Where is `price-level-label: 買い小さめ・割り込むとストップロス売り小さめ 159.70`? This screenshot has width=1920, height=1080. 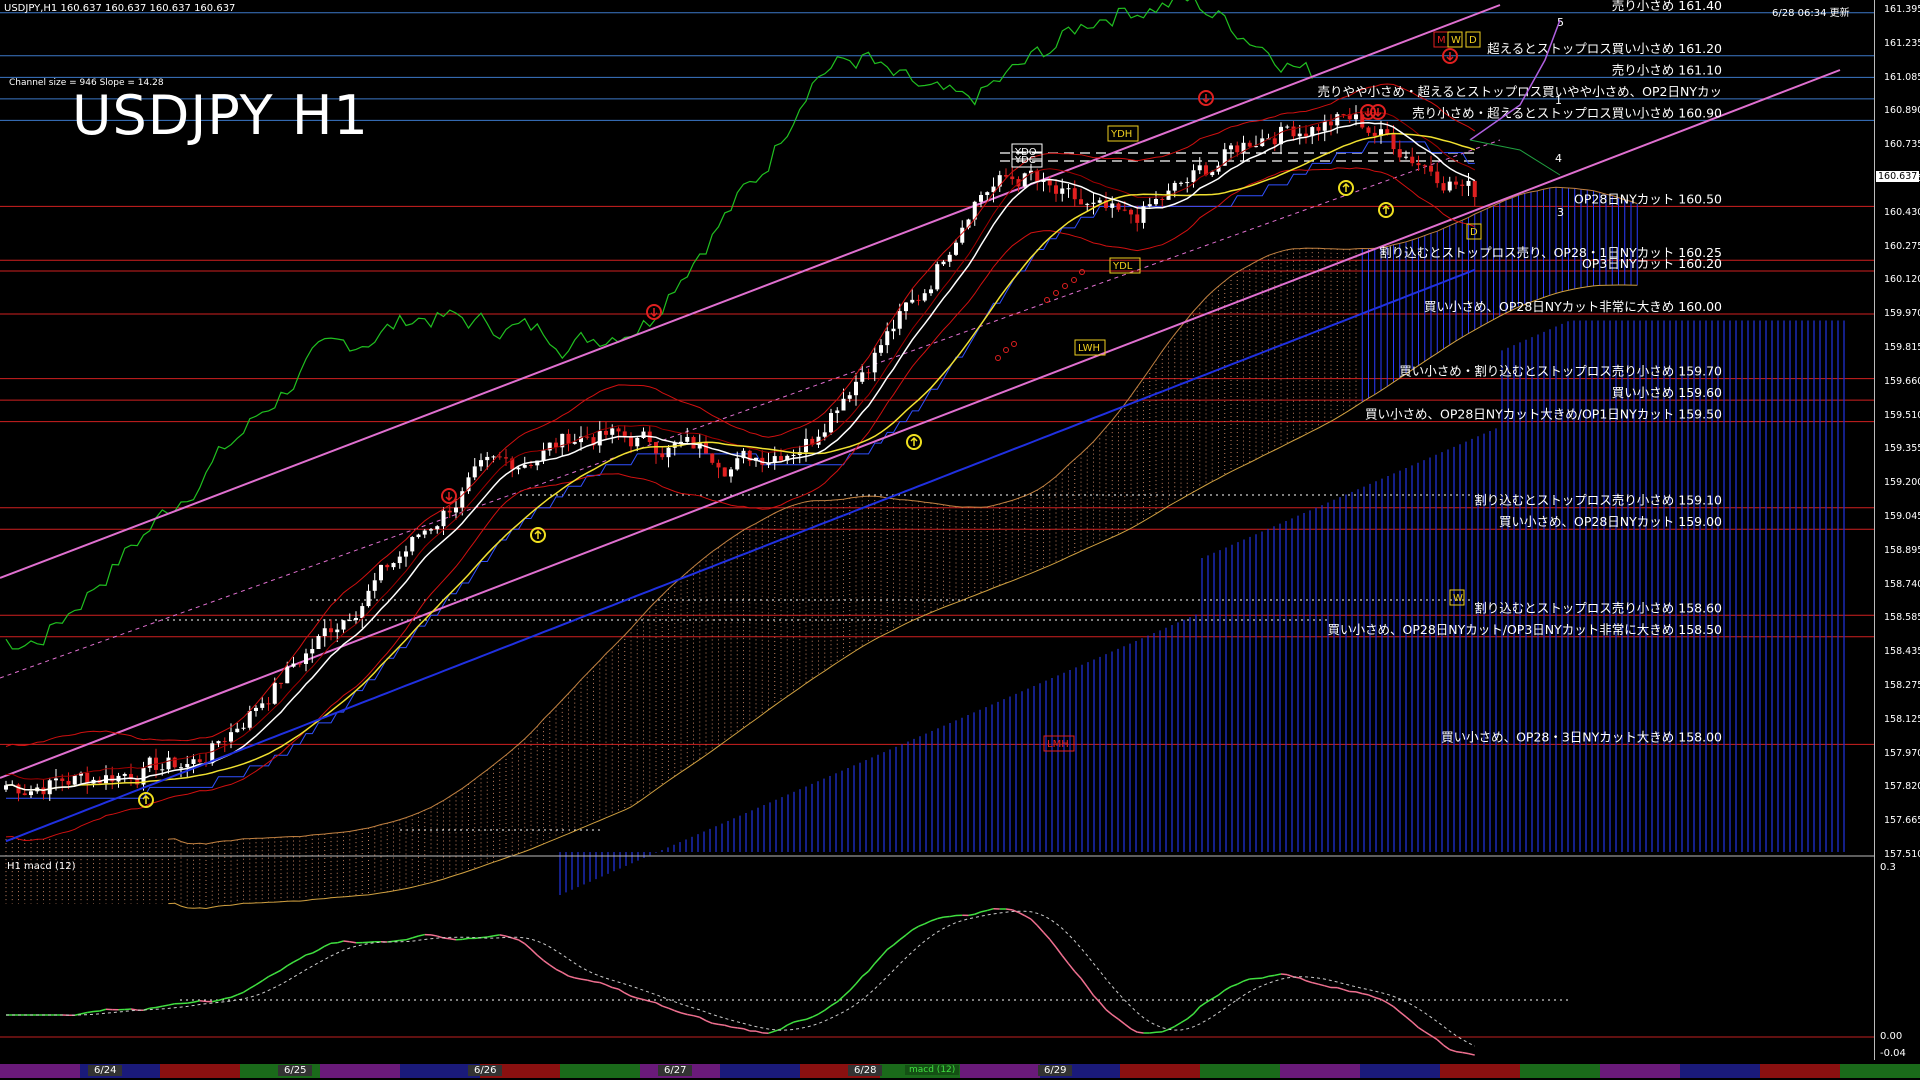
price-level-label: 買い小さめ・割り込むとストップロス売り小さめ 159.70 is located at coordinates (1560, 371).